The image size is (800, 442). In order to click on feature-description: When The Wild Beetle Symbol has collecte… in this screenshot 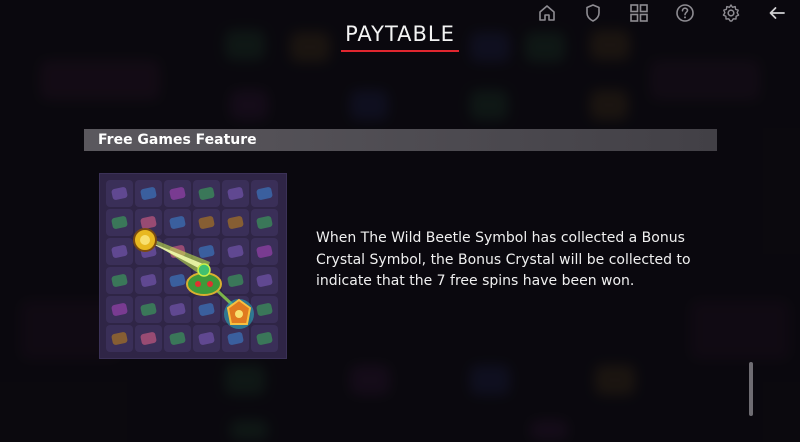, I will do `click(503, 259)`.